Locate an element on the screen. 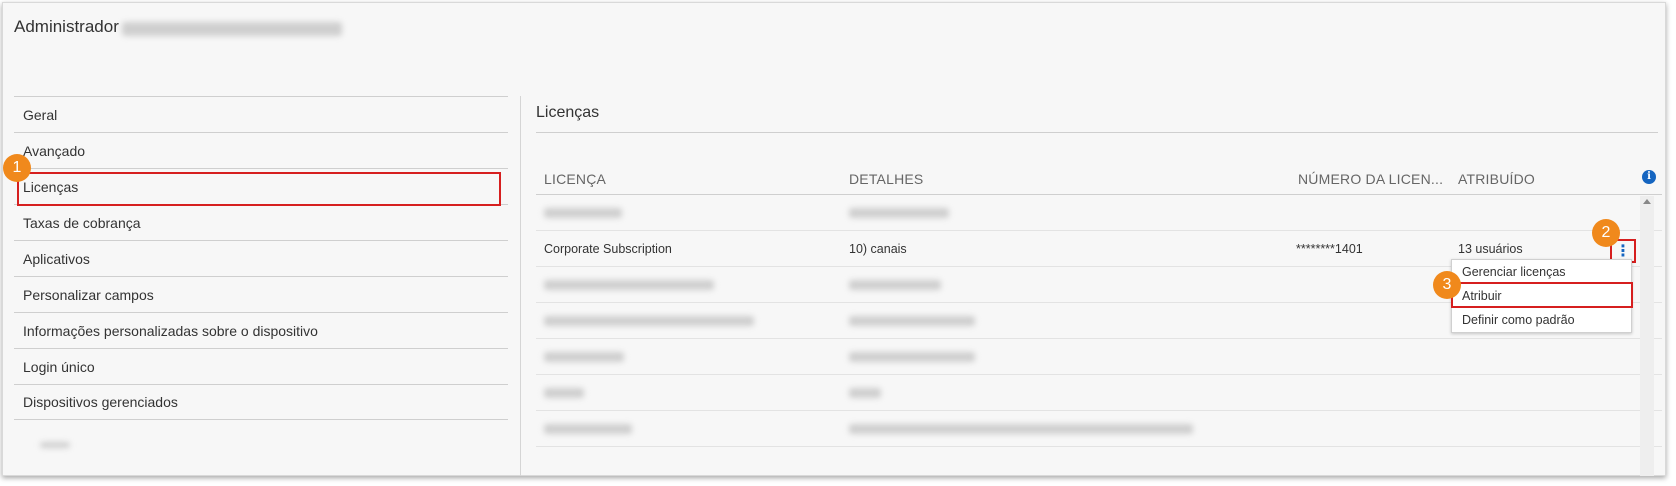  sidebar-item-avancado: Avançado is located at coordinates (261, 150).